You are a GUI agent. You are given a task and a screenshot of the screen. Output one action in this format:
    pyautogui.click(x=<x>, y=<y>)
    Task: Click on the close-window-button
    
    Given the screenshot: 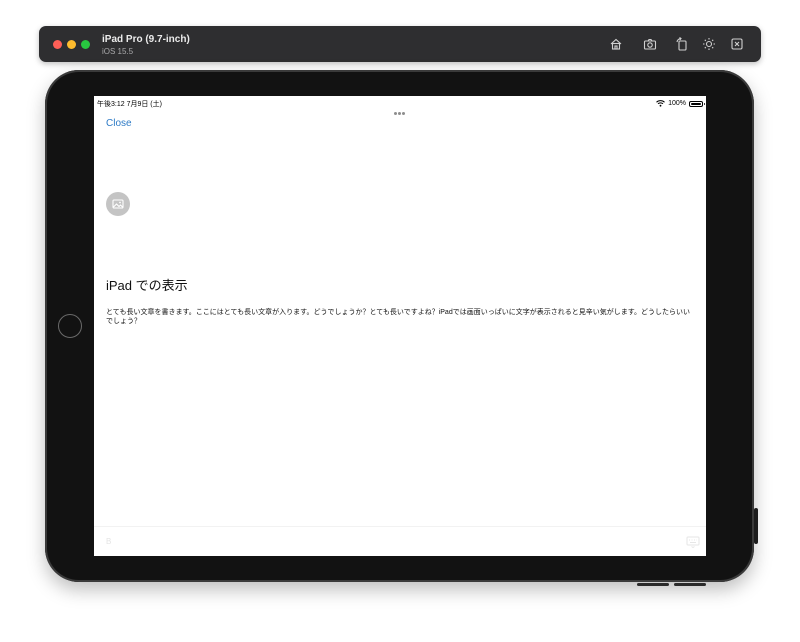 What is the action you would take?
    pyautogui.click(x=57, y=44)
    